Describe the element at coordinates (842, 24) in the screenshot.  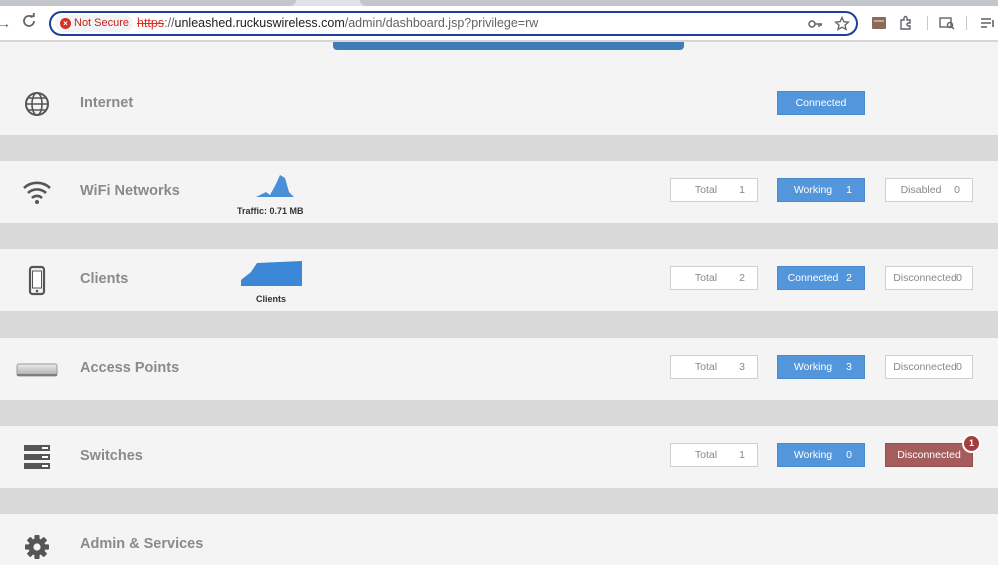
I see `bookmark-star-icon` at that location.